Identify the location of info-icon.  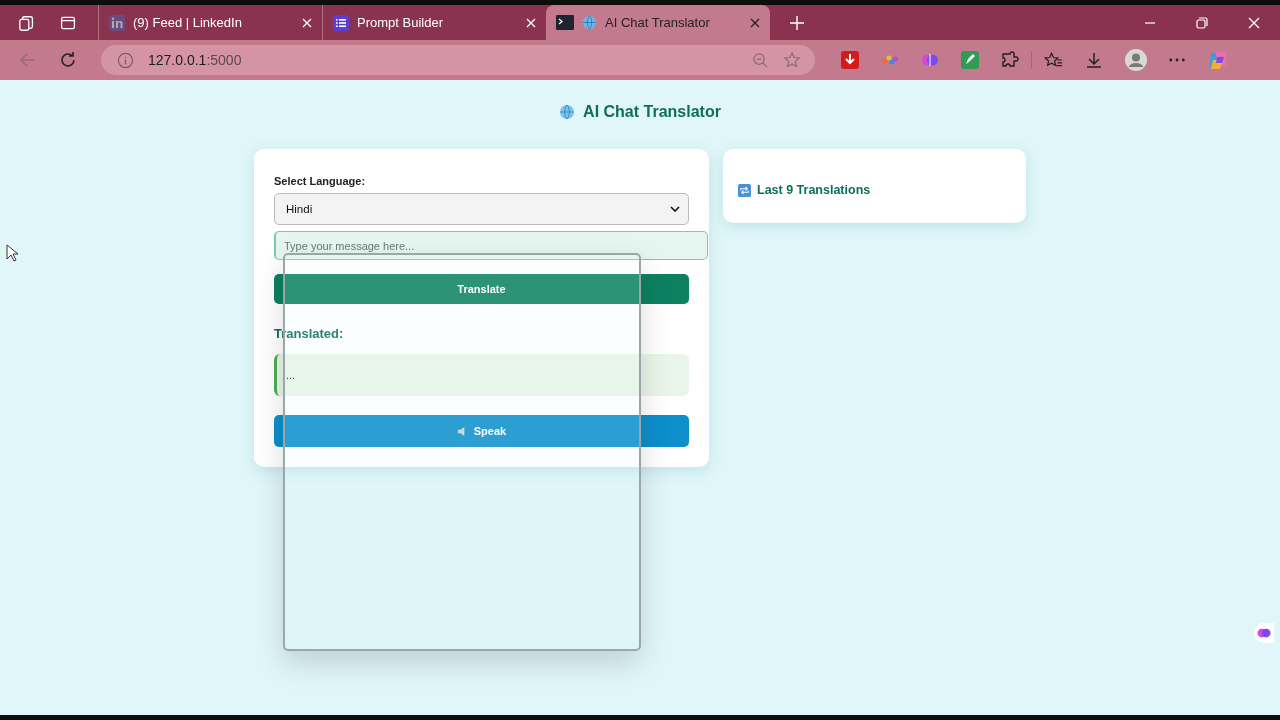
(125, 60).